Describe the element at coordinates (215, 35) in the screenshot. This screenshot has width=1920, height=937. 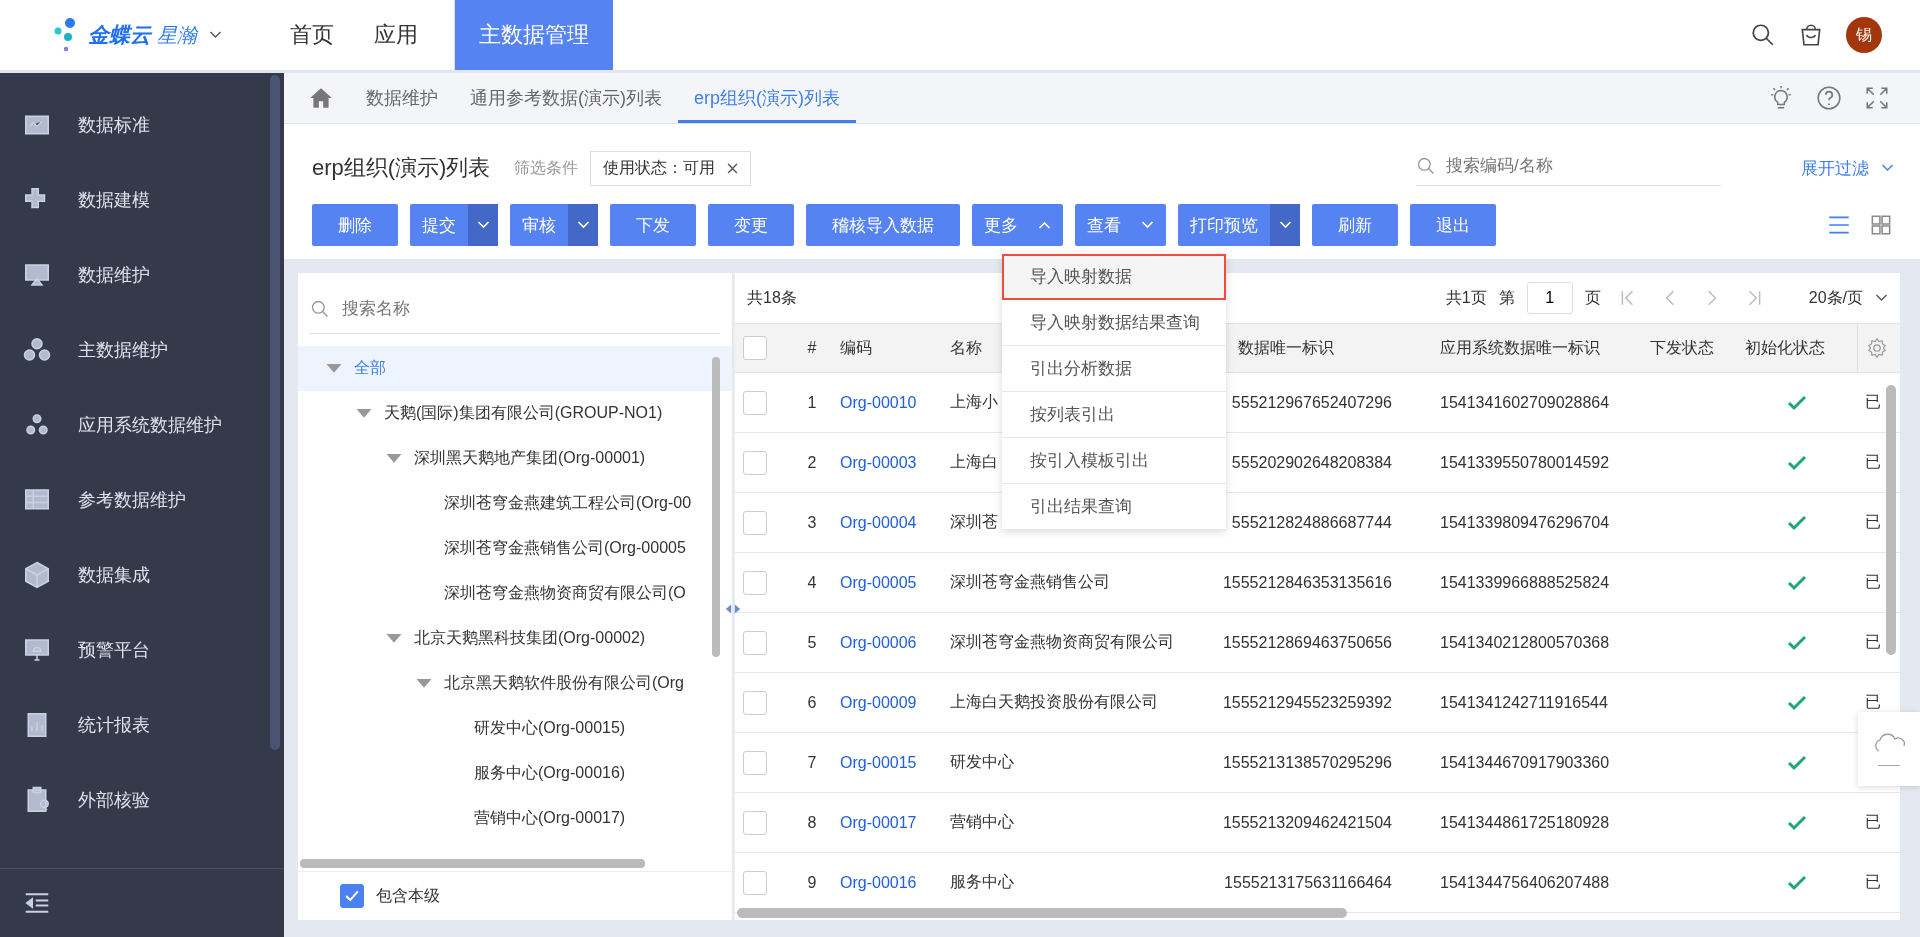
I see `chevron-down-icon` at that location.